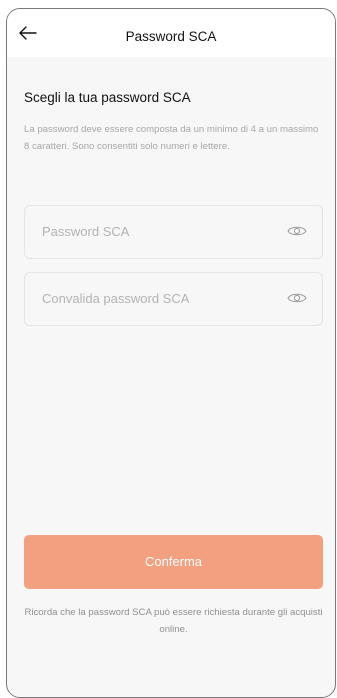  I want to click on page-title: Password SCA, so click(171, 36).